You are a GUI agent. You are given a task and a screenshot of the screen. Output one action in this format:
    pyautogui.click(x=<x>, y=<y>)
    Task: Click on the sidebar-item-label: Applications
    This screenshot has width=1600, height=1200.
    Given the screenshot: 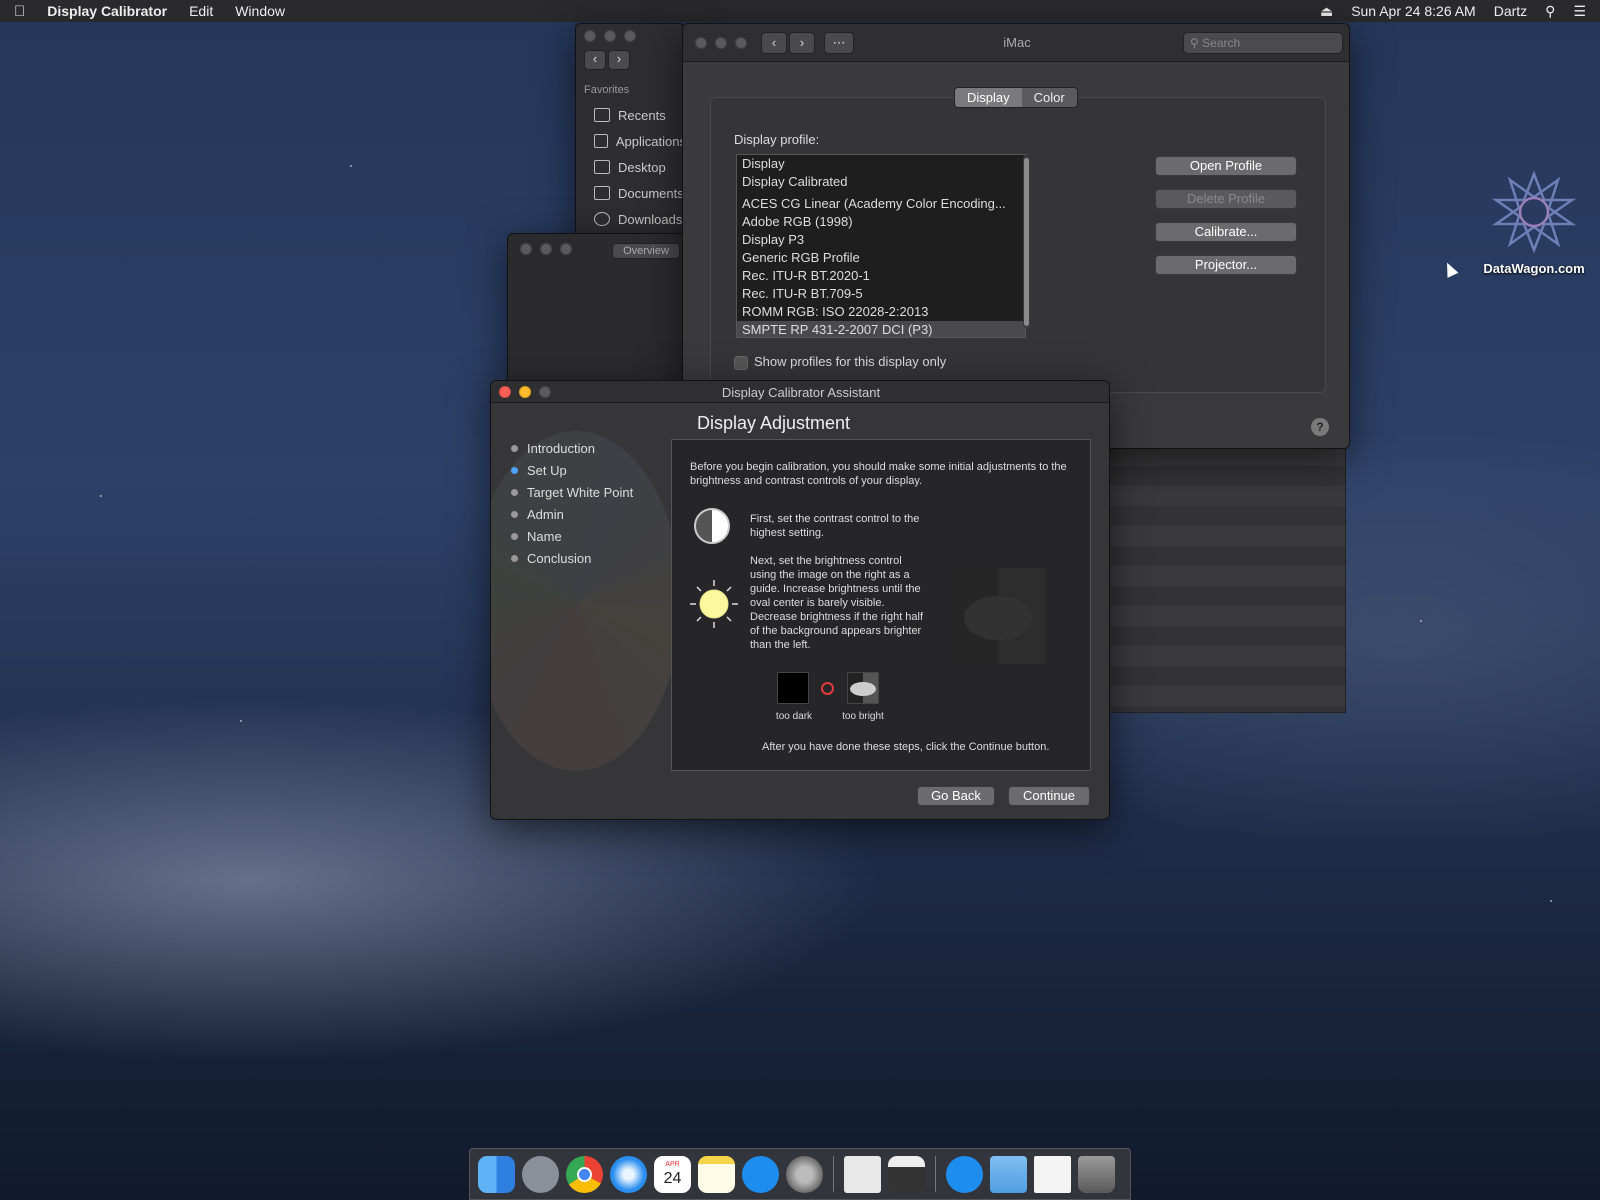 What is the action you would take?
    pyautogui.click(x=650, y=141)
    